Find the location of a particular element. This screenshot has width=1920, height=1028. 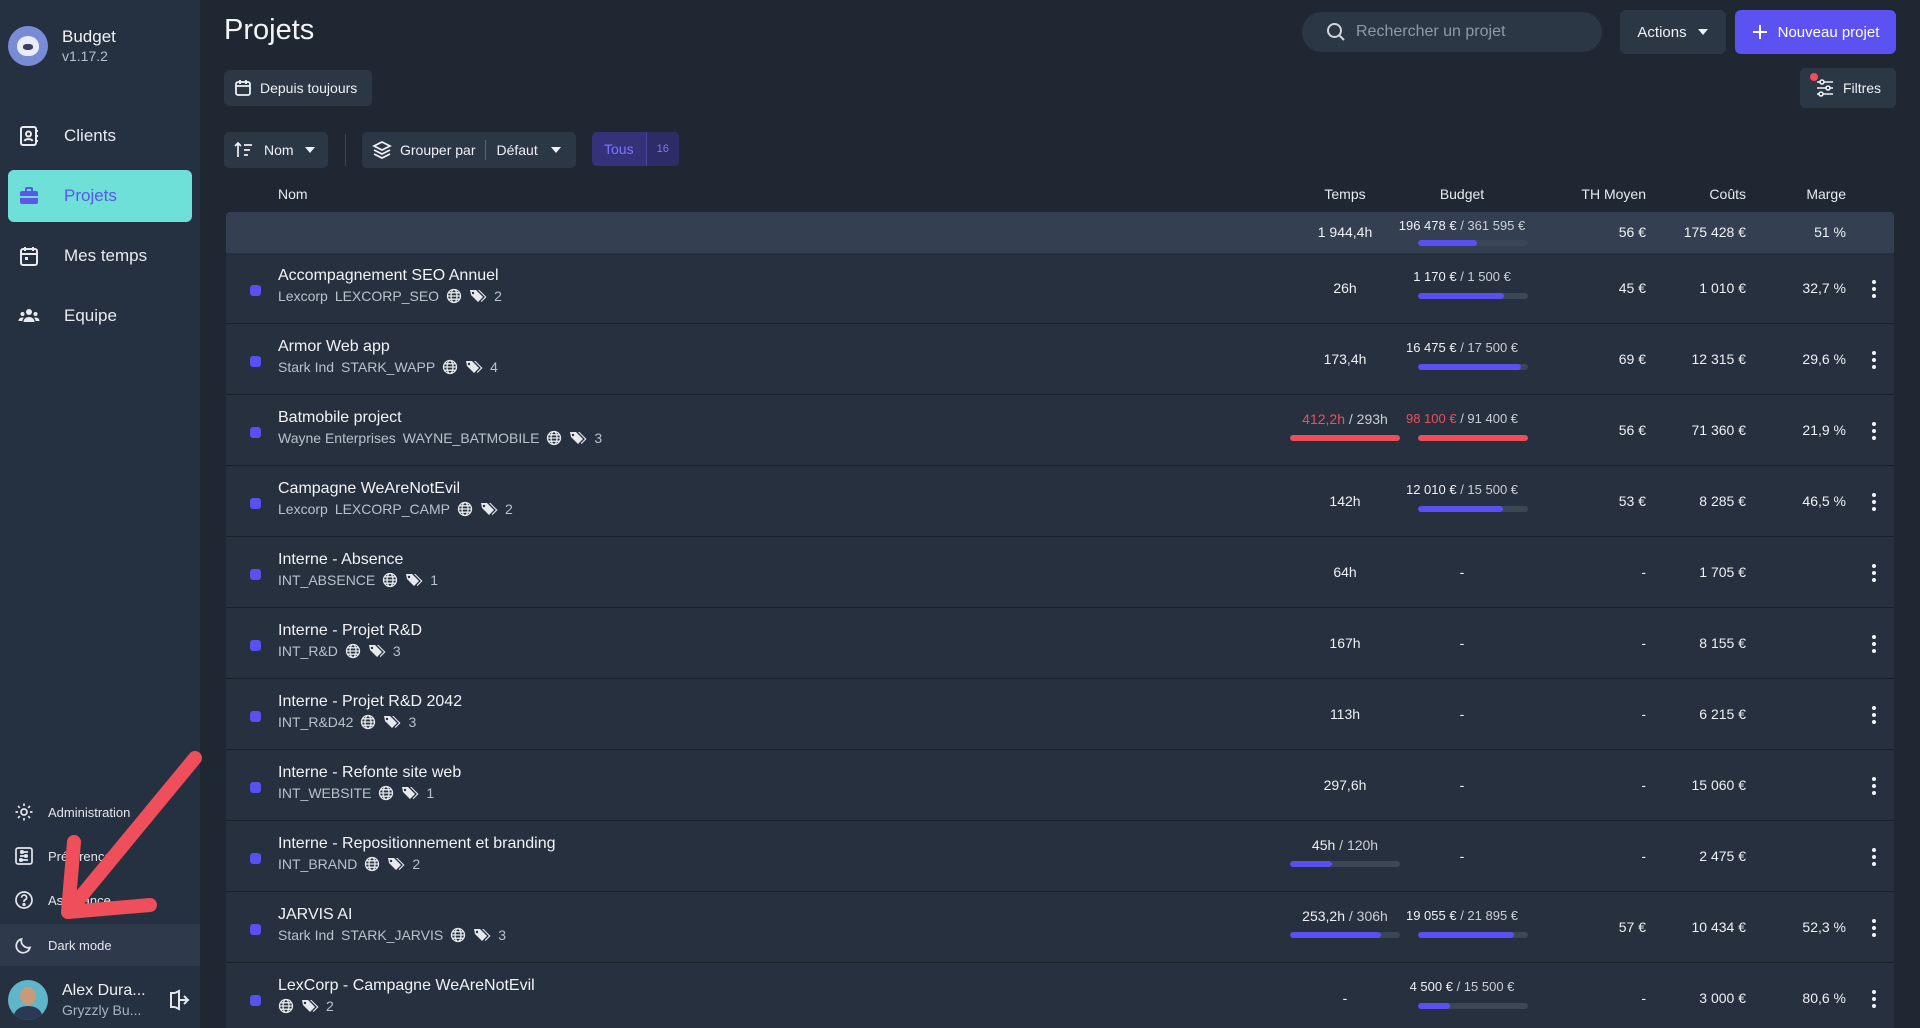

new-project-label: Nouveau projet is located at coordinates (1828, 32).